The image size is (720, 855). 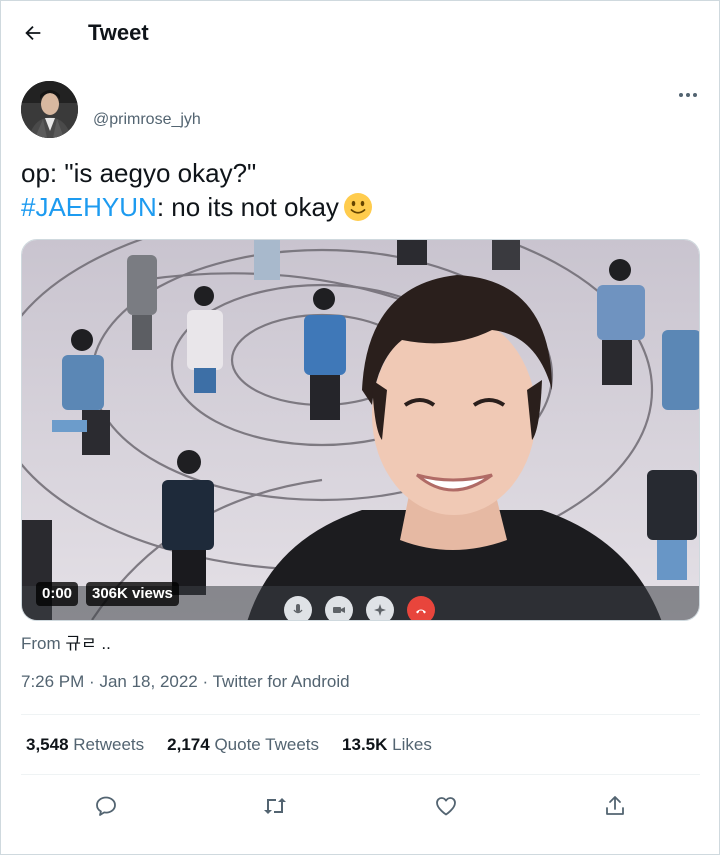 I want to click on back-button, so click(x=33, y=33).